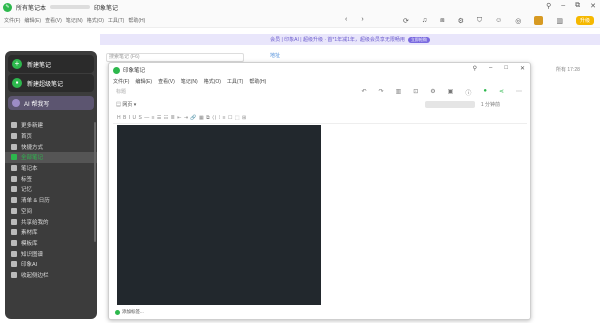 The image size is (600, 323). I want to click on space-icon, so click(14, 210).